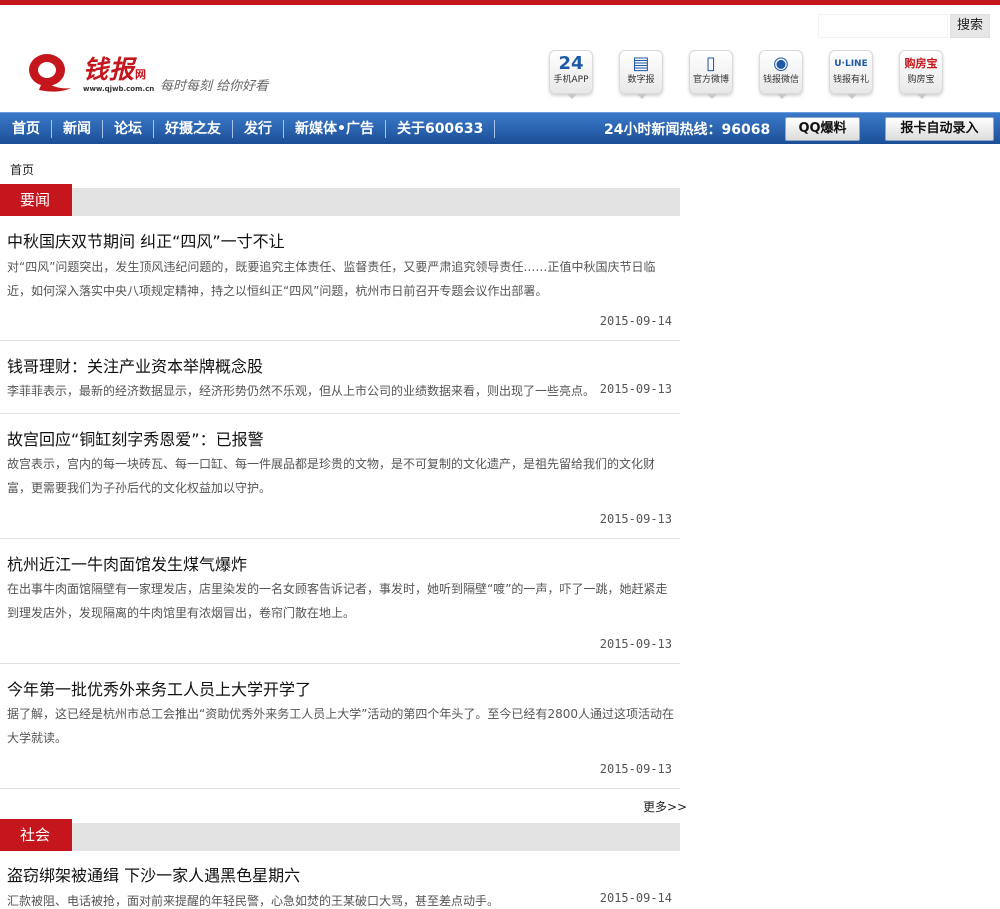 Image resolution: width=1000 pixels, height=909 pixels. What do you see at coordinates (119, 89) in the screenshot?
I see `logo-url: www.qjwb.com.cn` at bounding box center [119, 89].